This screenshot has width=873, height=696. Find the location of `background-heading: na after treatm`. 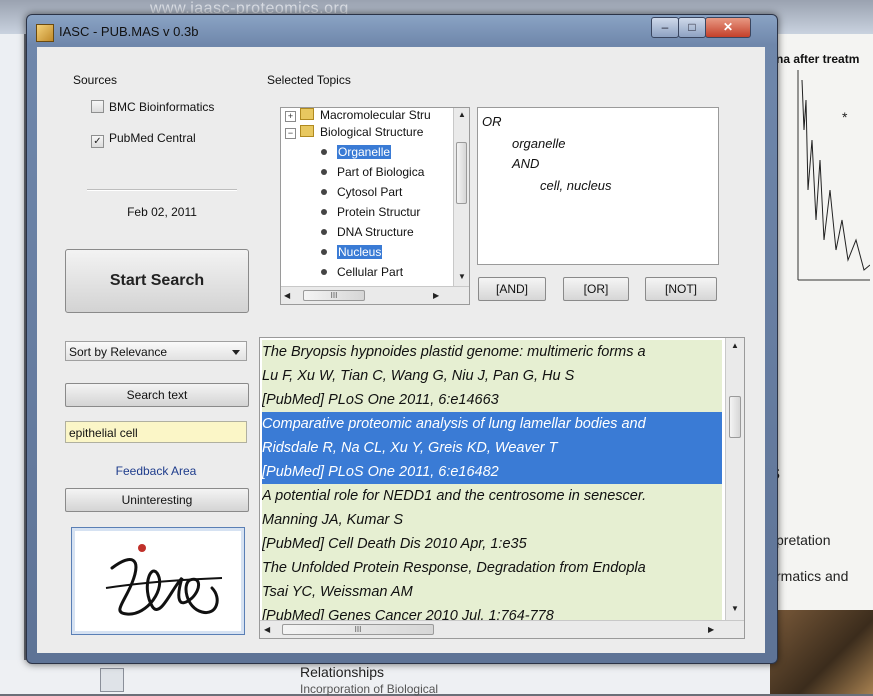

background-heading: na after treatm is located at coordinates (818, 59).